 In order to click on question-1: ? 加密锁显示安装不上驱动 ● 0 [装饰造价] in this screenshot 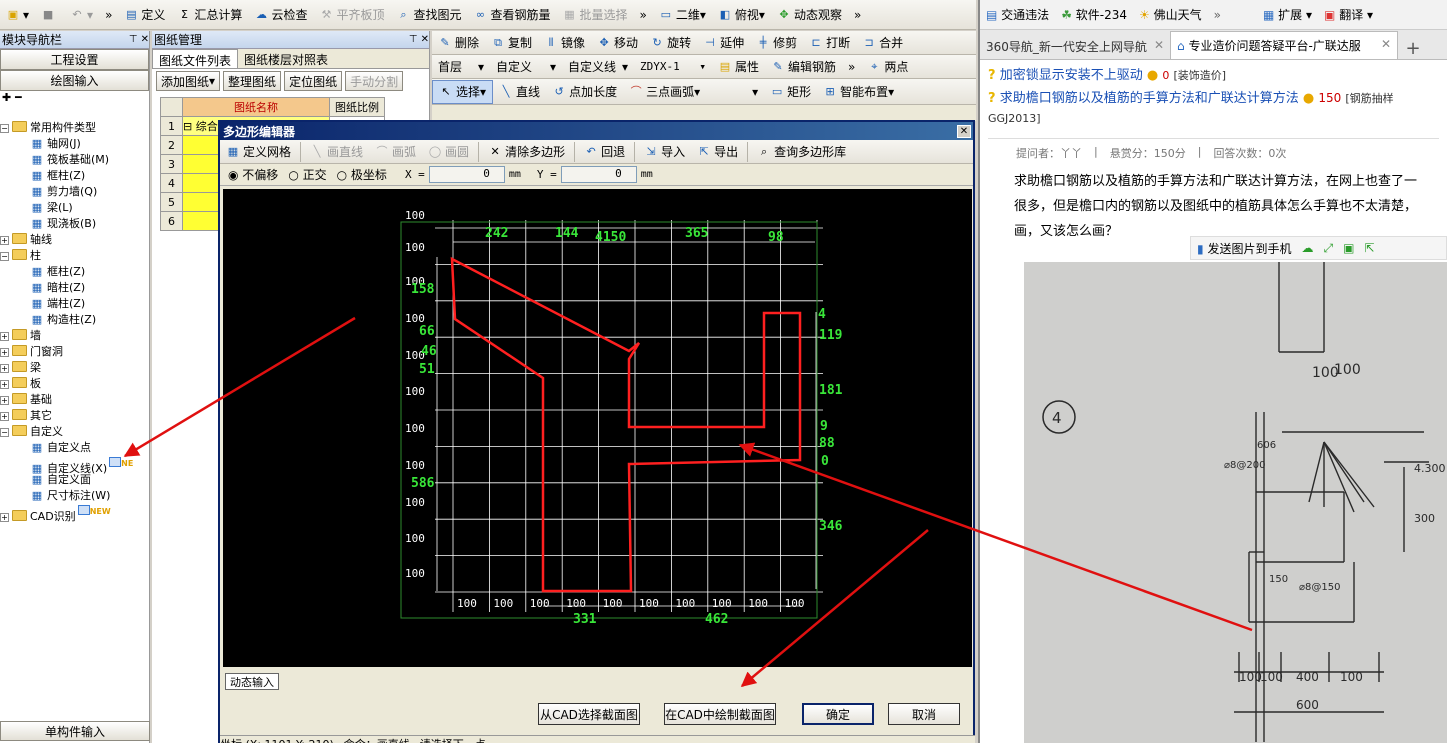, I will do `click(1213, 72)`.